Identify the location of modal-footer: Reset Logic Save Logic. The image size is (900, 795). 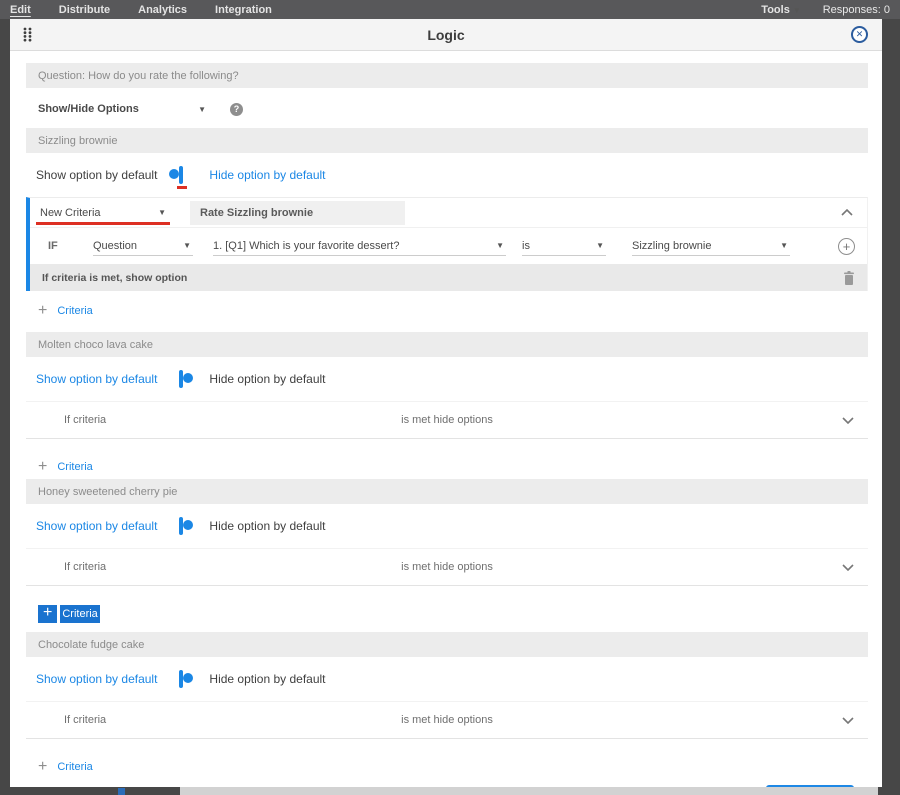
(447, 781).